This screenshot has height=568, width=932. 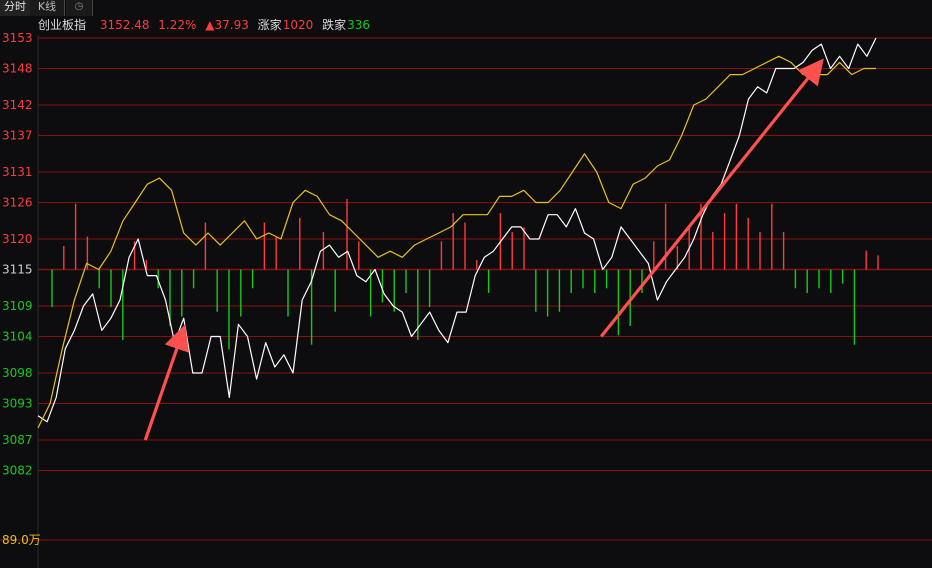 I want to click on y-tick-label: 3131, so click(x=17, y=172).